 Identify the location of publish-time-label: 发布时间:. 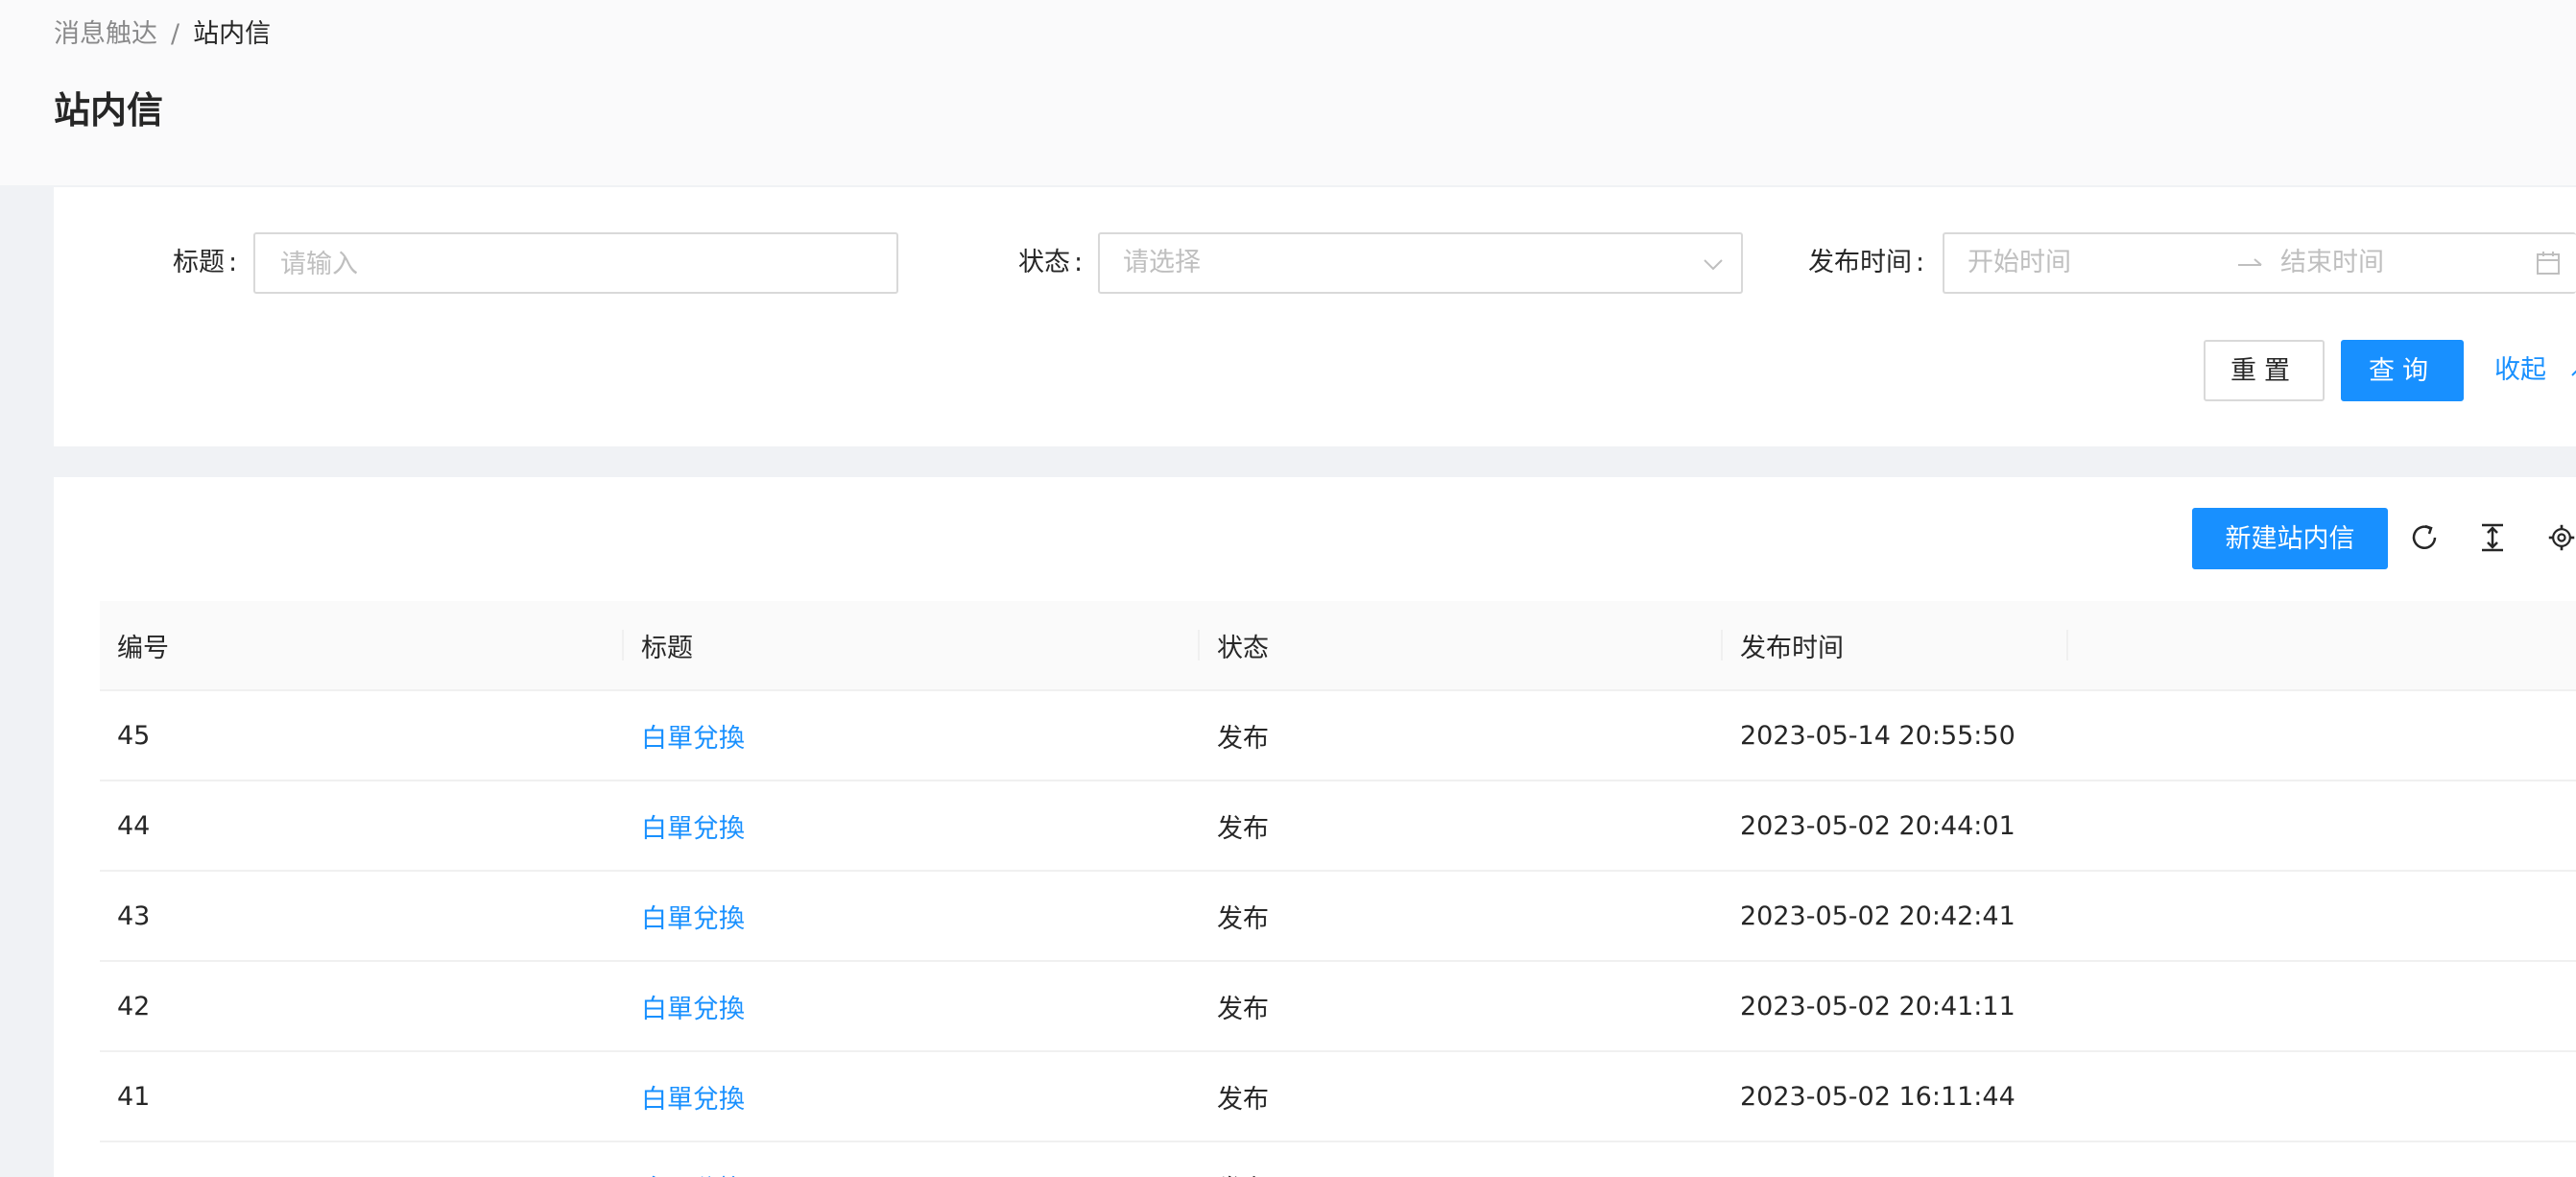
(1866, 263).